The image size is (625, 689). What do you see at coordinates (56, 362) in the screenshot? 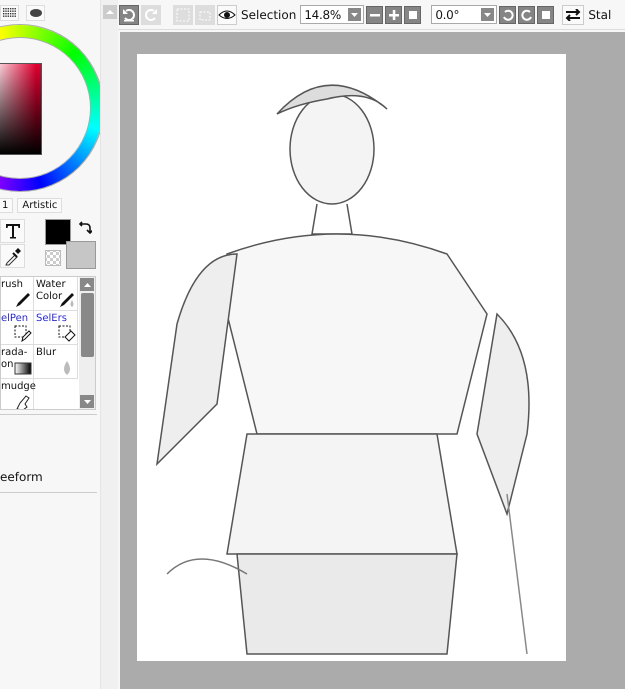
I see `tool-option: Blur` at bounding box center [56, 362].